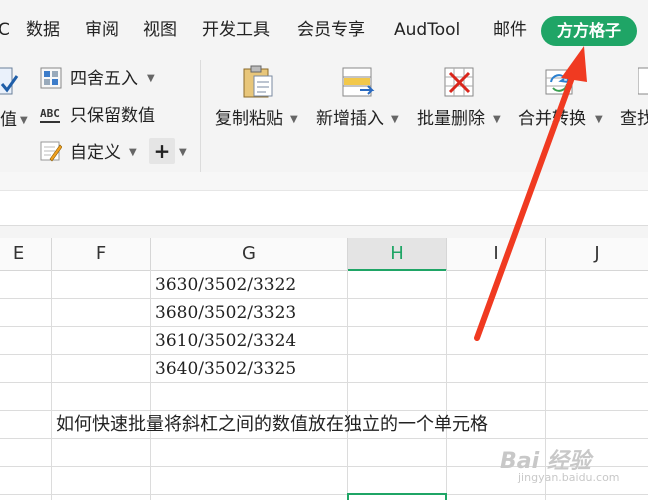 The image size is (648, 500). I want to click on watermark-url: jingyan.baidu.com, so click(569, 477).